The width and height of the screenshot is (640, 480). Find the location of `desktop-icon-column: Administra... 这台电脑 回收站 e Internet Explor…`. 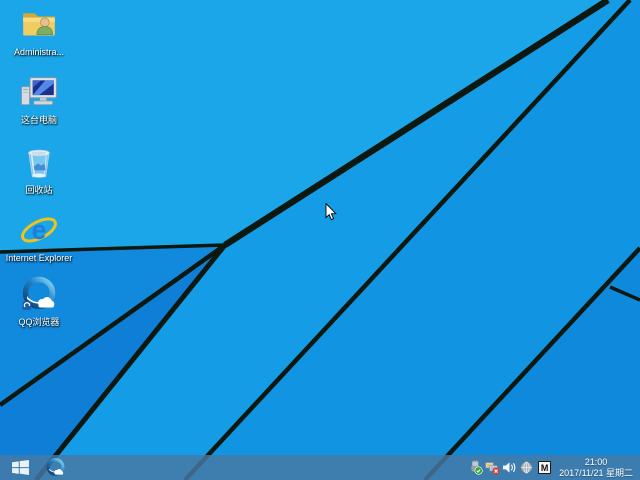

desktop-icon-column: Administra... 这台电脑 回收站 e Internet Explor… is located at coordinates (39, 167).